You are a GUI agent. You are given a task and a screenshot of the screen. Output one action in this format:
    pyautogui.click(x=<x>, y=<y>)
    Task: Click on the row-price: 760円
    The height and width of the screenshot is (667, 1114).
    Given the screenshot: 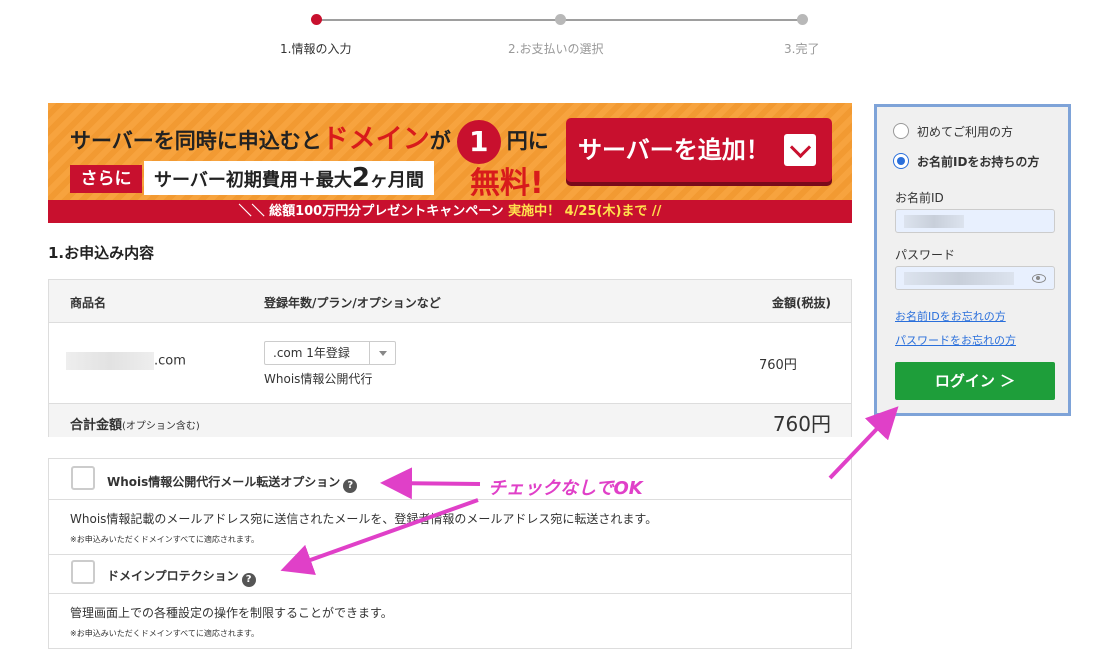 What is the action you would take?
    pyautogui.click(x=778, y=365)
    